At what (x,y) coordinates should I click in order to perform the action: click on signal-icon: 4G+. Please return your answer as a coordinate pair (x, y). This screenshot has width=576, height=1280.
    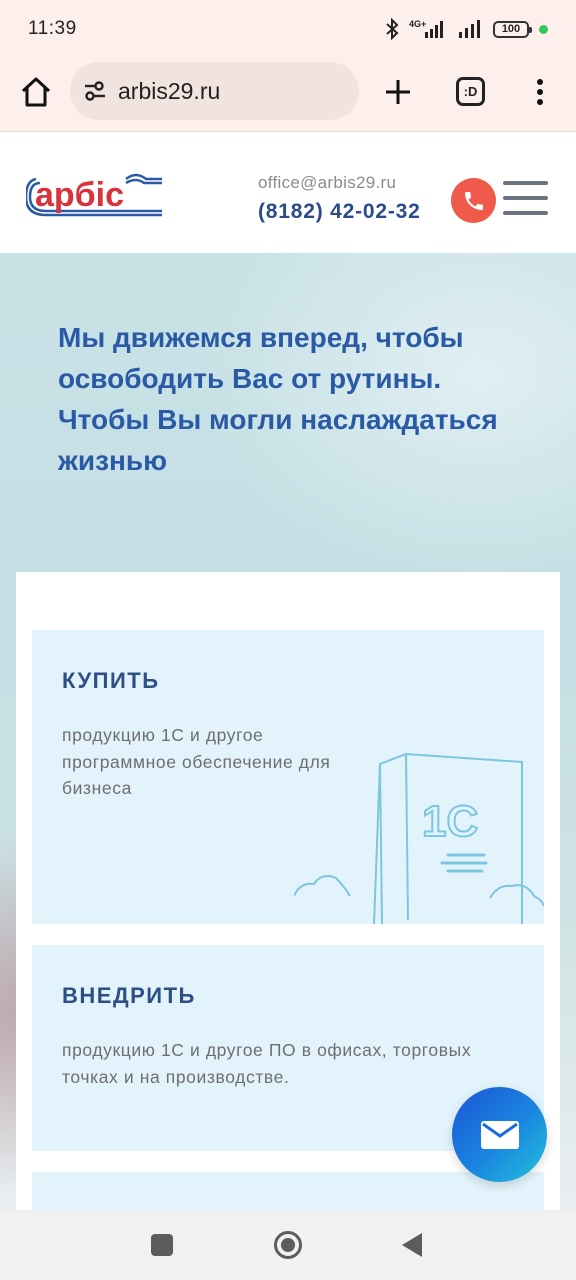
    Looking at the image, I should click on (426, 28).